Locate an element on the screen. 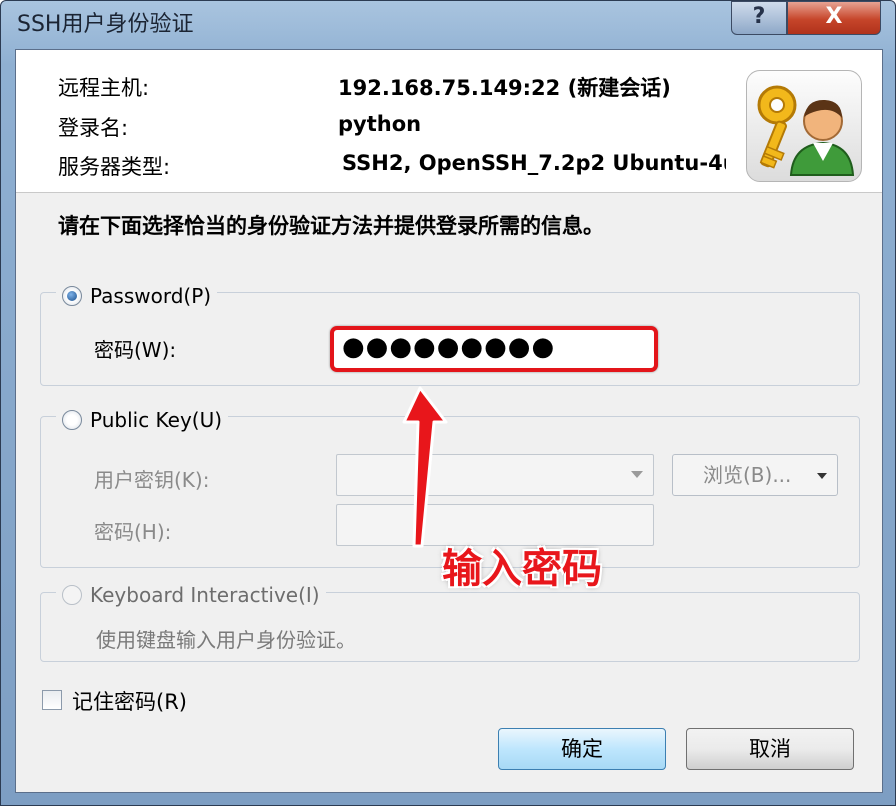  server-type-label: 服务器类型: is located at coordinates (114, 167).